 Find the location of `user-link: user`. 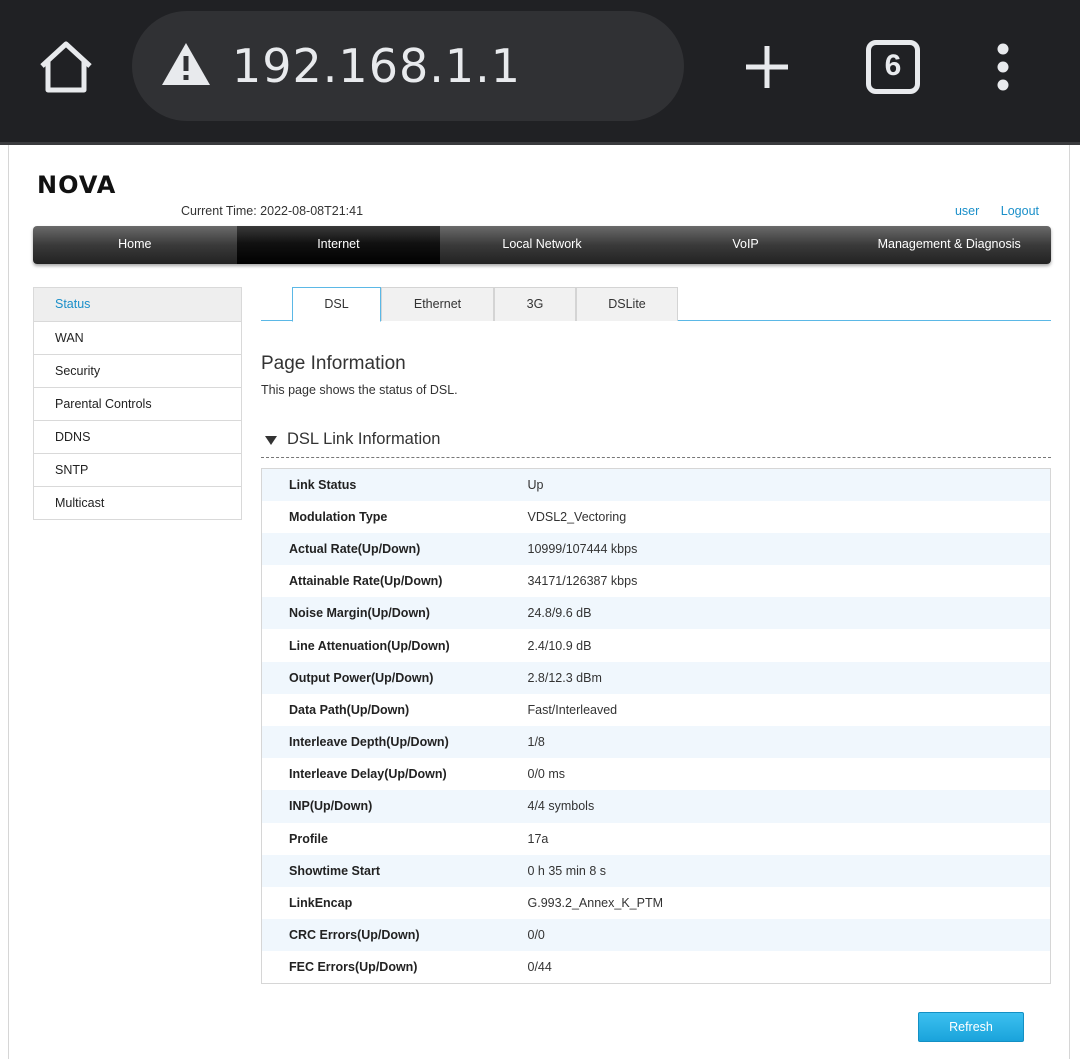

user-link: user is located at coordinates (967, 211).